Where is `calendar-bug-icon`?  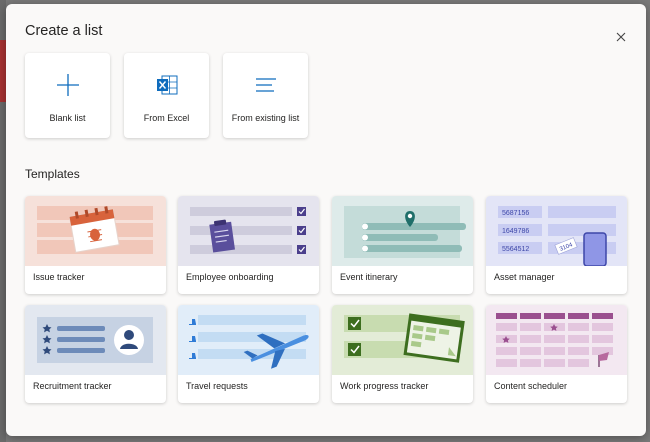
calendar-bug-icon is located at coordinates (95, 231).